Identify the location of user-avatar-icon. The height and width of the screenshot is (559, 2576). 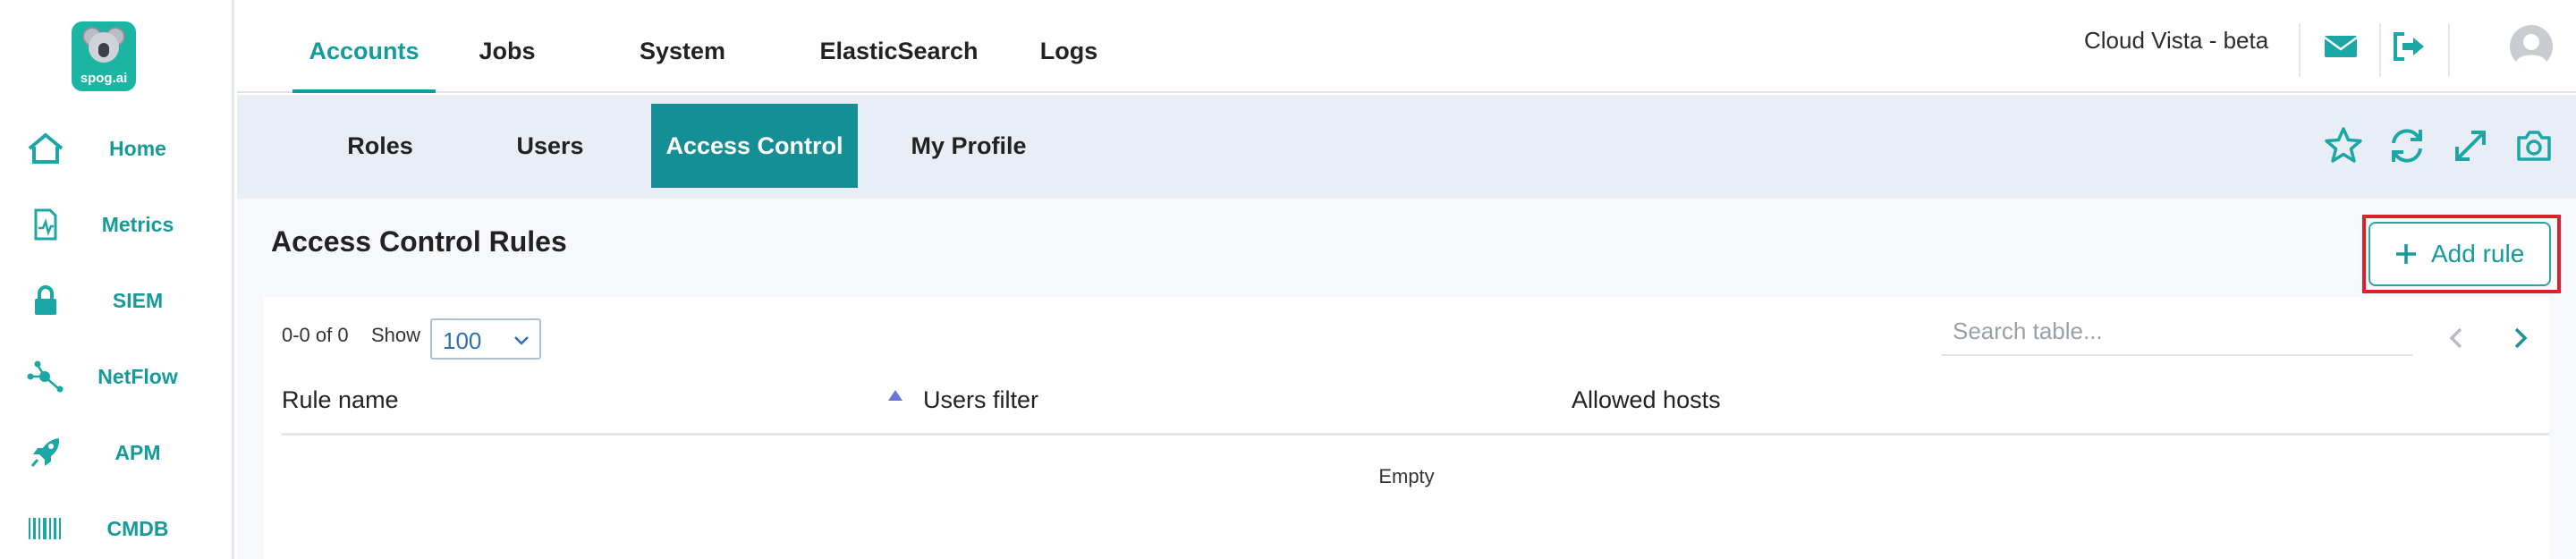
(2531, 46).